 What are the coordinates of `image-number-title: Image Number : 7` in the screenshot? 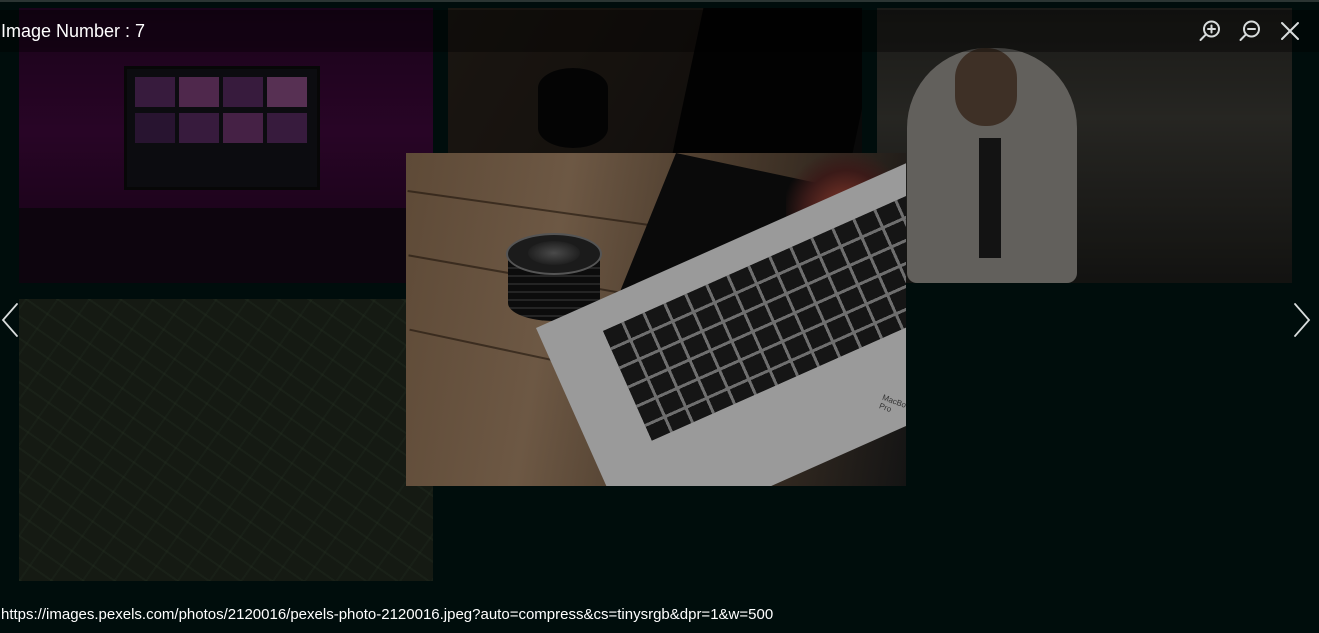 It's located at (73, 31).